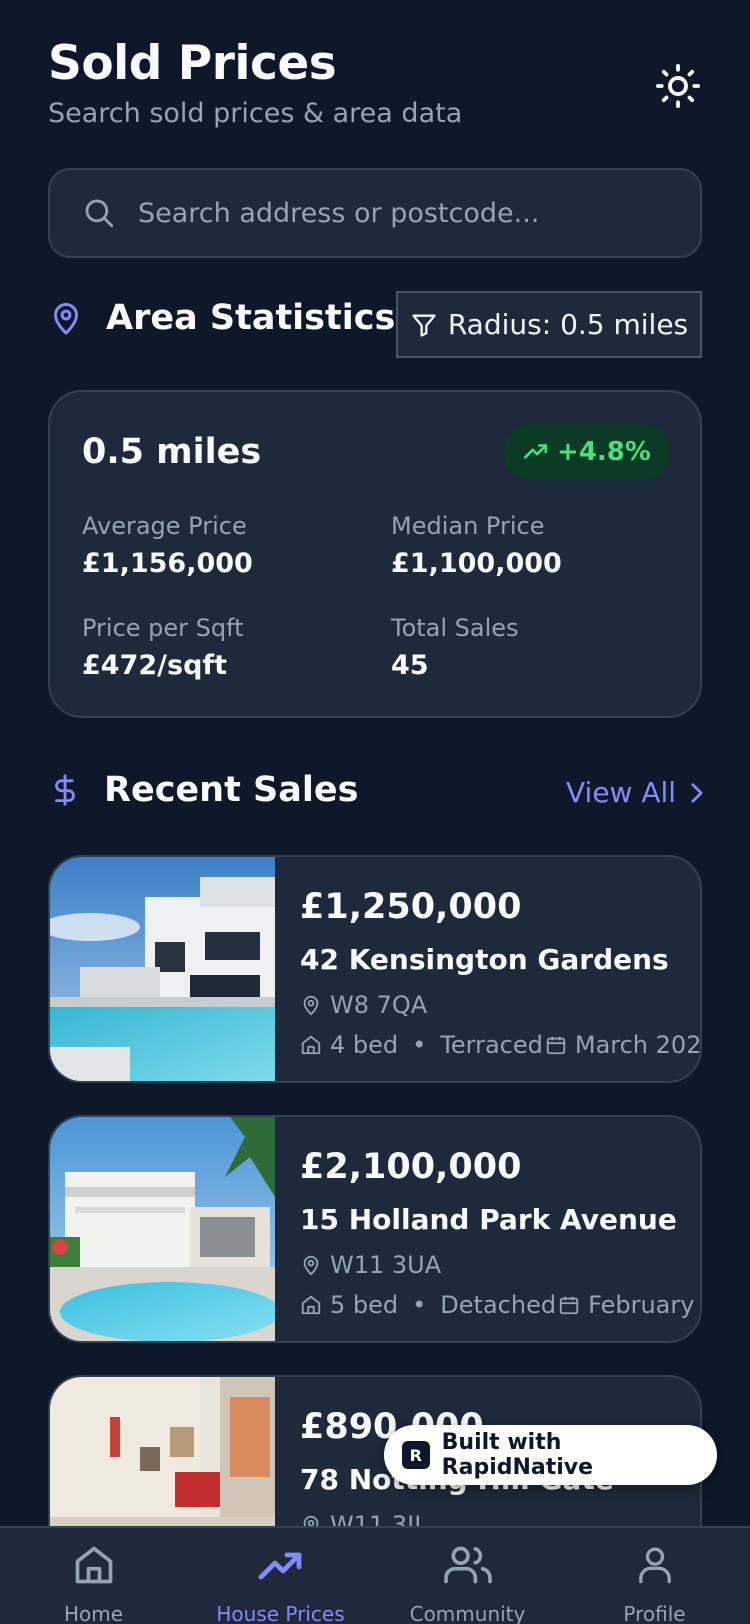 This screenshot has width=750, height=1624. What do you see at coordinates (568, 324) in the screenshot?
I see `radius-filter-label: Radius: 0.5 miles` at bounding box center [568, 324].